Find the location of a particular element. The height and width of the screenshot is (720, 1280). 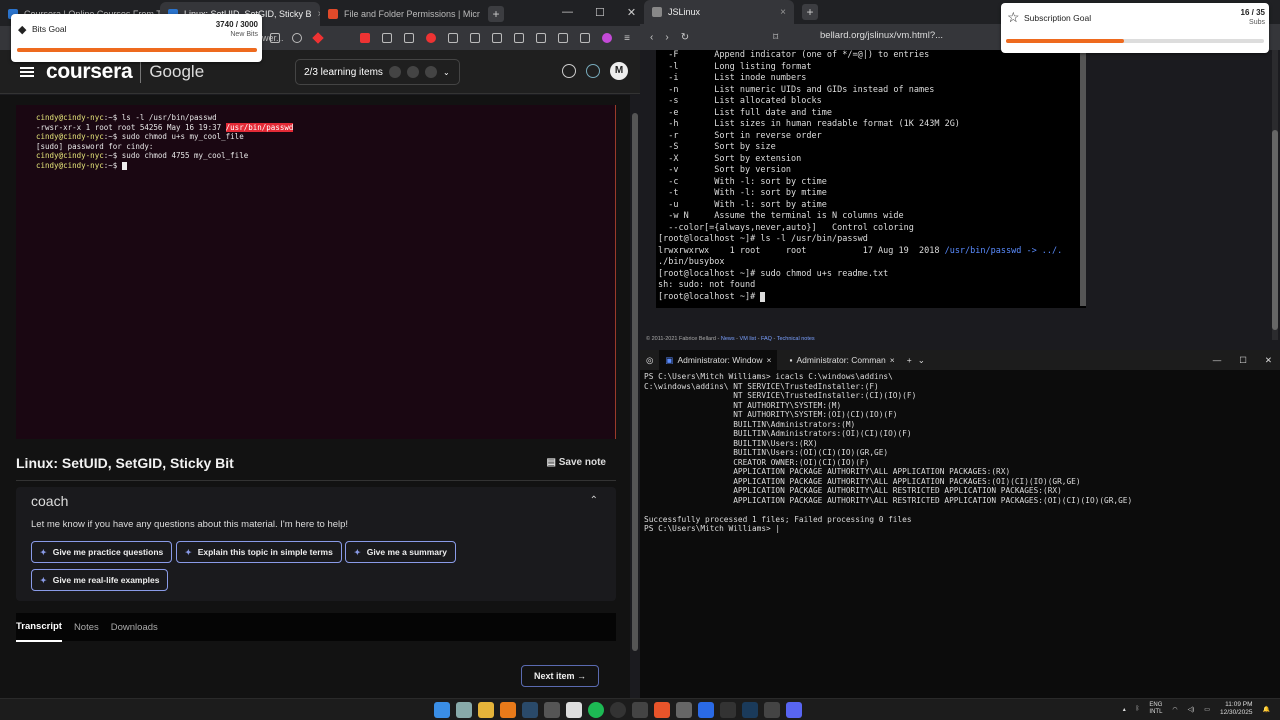

start-windows-icon is located at coordinates (442, 710).